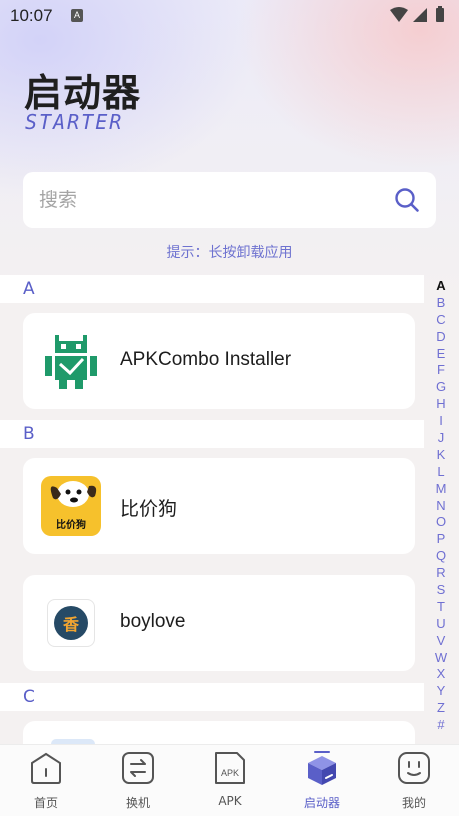 The image size is (459, 816). What do you see at coordinates (441, 337) in the screenshot?
I see `index-letter-d: D` at bounding box center [441, 337].